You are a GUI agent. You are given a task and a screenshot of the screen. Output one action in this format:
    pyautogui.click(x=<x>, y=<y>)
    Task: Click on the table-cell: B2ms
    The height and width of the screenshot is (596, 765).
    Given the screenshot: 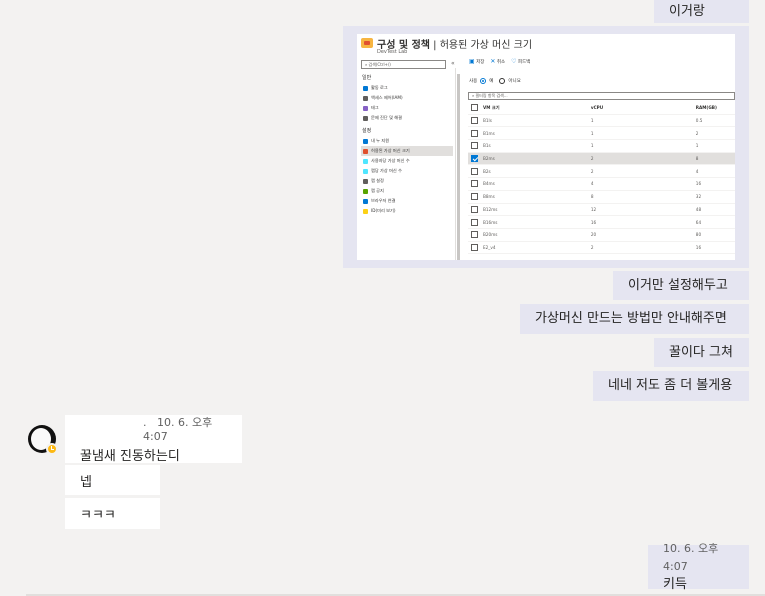 What is the action you would take?
    pyautogui.click(x=489, y=159)
    